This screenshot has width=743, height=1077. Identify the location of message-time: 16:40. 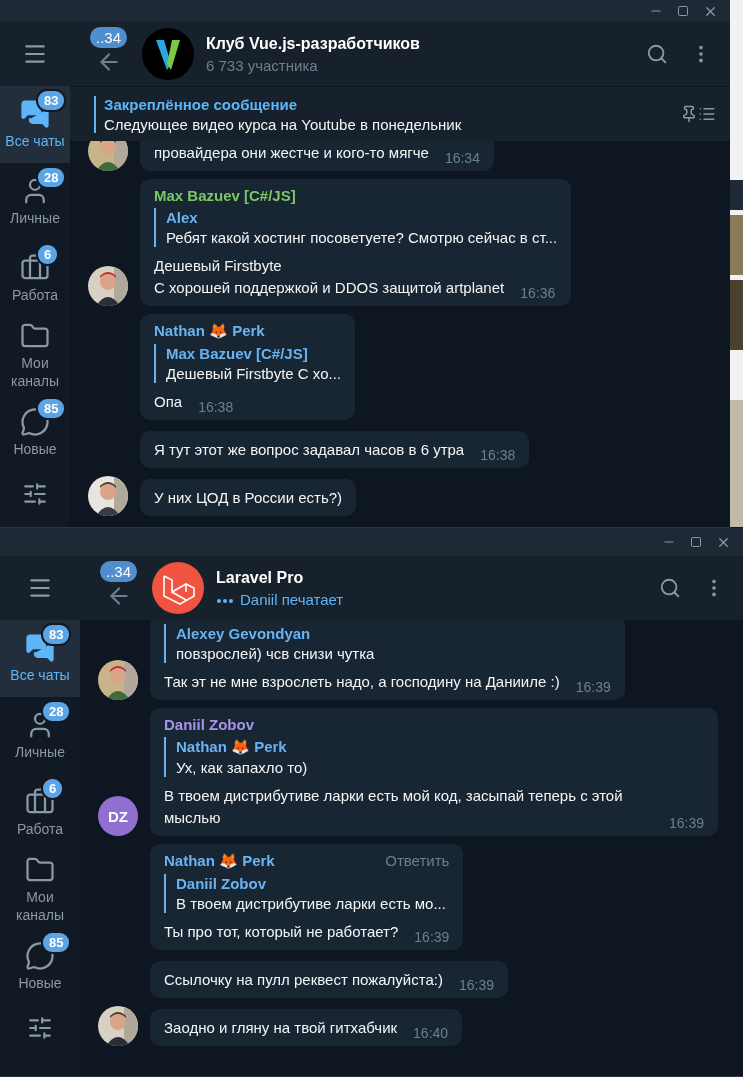
(431, 1033).